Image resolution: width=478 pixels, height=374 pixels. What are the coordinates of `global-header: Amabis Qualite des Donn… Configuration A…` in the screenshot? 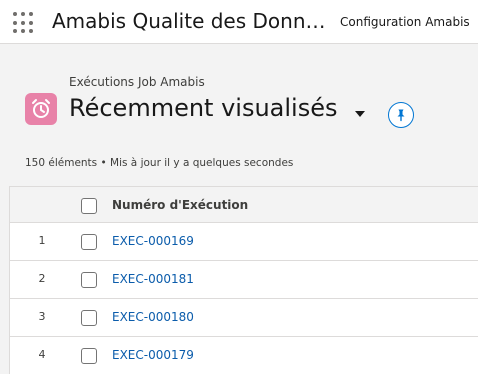 It's located at (239, 22).